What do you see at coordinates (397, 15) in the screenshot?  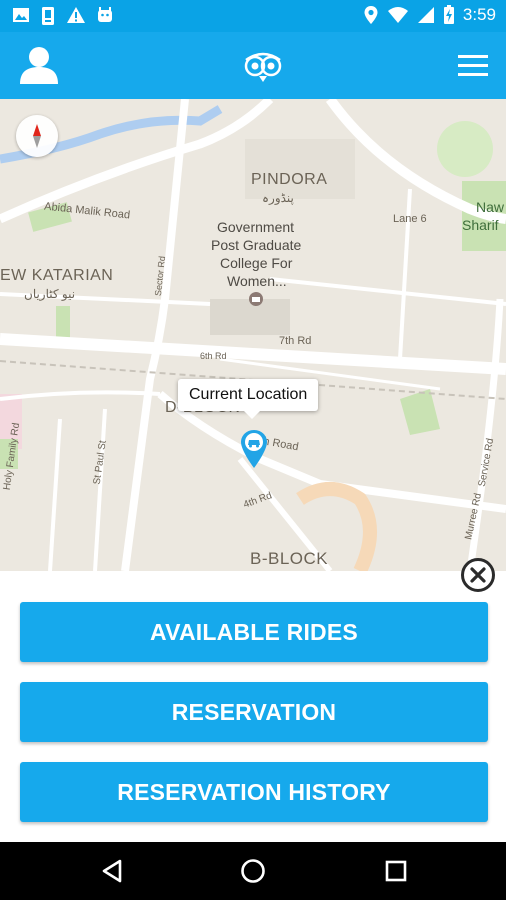 I see `wifi-icon` at bounding box center [397, 15].